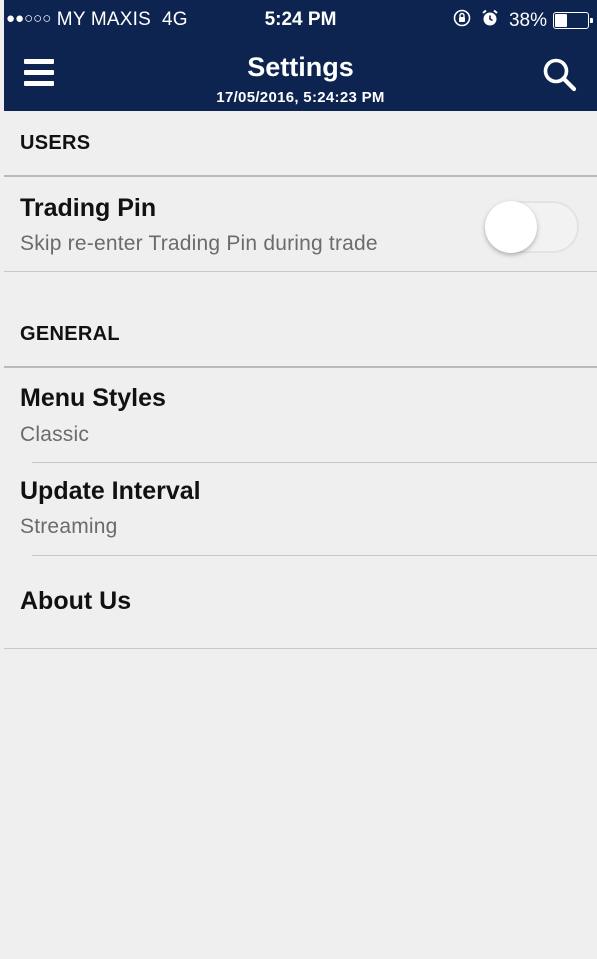 The height and width of the screenshot is (959, 597). Describe the element at coordinates (462, 20) in the screenshot. I see `rotation-lock-icon` at that location.